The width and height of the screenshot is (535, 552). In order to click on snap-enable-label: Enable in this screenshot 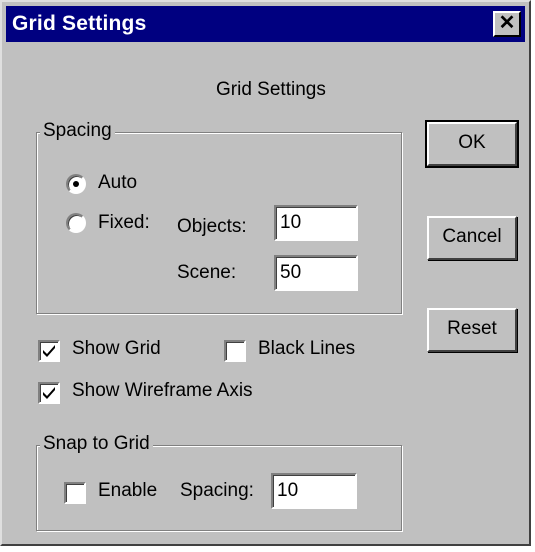, I will do `click(127, 491)`.